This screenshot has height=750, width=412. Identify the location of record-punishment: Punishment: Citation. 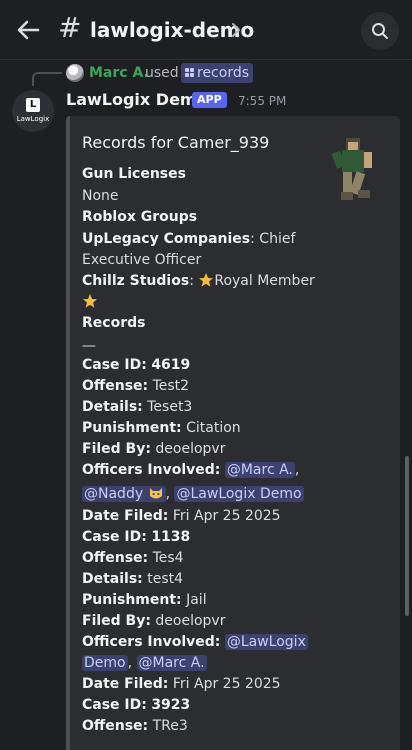
(161, 428).